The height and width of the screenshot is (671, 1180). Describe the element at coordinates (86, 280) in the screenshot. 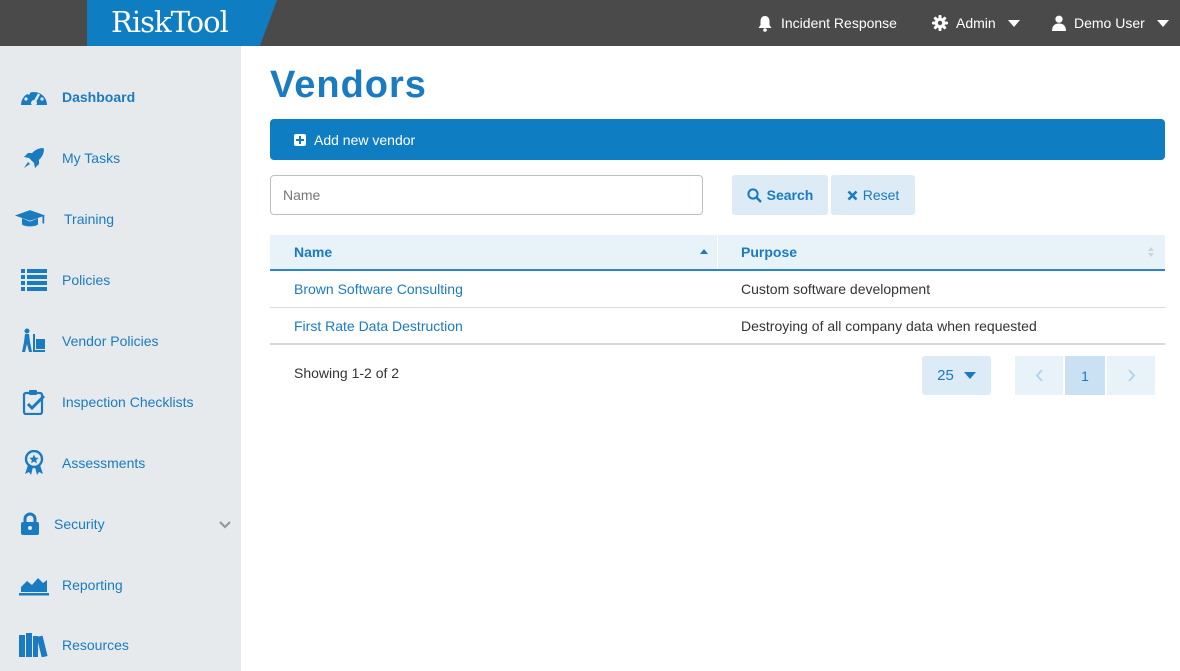

I see `sidebar-item-label: Policies` at that location.